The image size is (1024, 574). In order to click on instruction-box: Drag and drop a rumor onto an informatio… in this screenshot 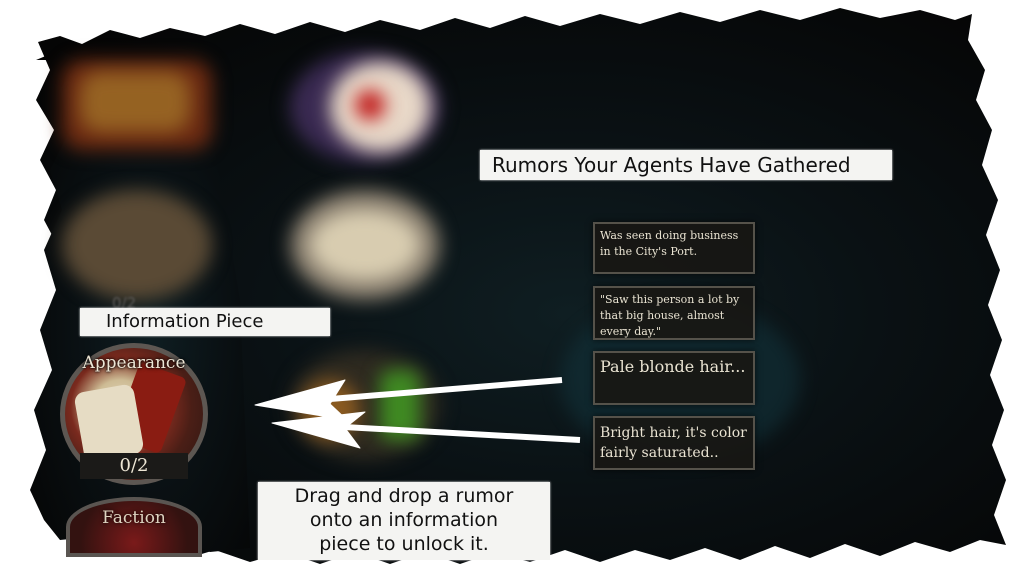, I will do `click(404, 521)`.